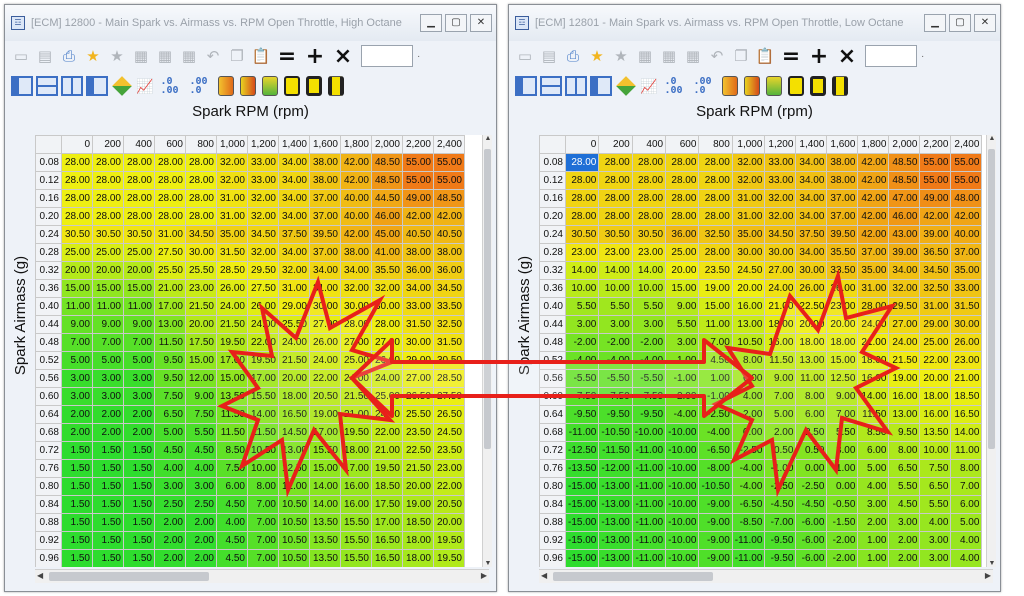 The width and height of the screenshot is (1024, 596). What do you see at coordinates (387, 162) in the screenshot?
I see `table-cell: 48.50` at bounding box center [387, 162].